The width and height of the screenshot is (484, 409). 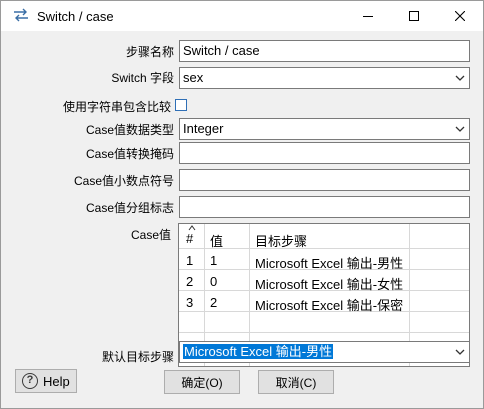 What do you see at coordinates (189, 238) in the screenshot?
I see `column-header-number: #` at bounding box center [189, 238].